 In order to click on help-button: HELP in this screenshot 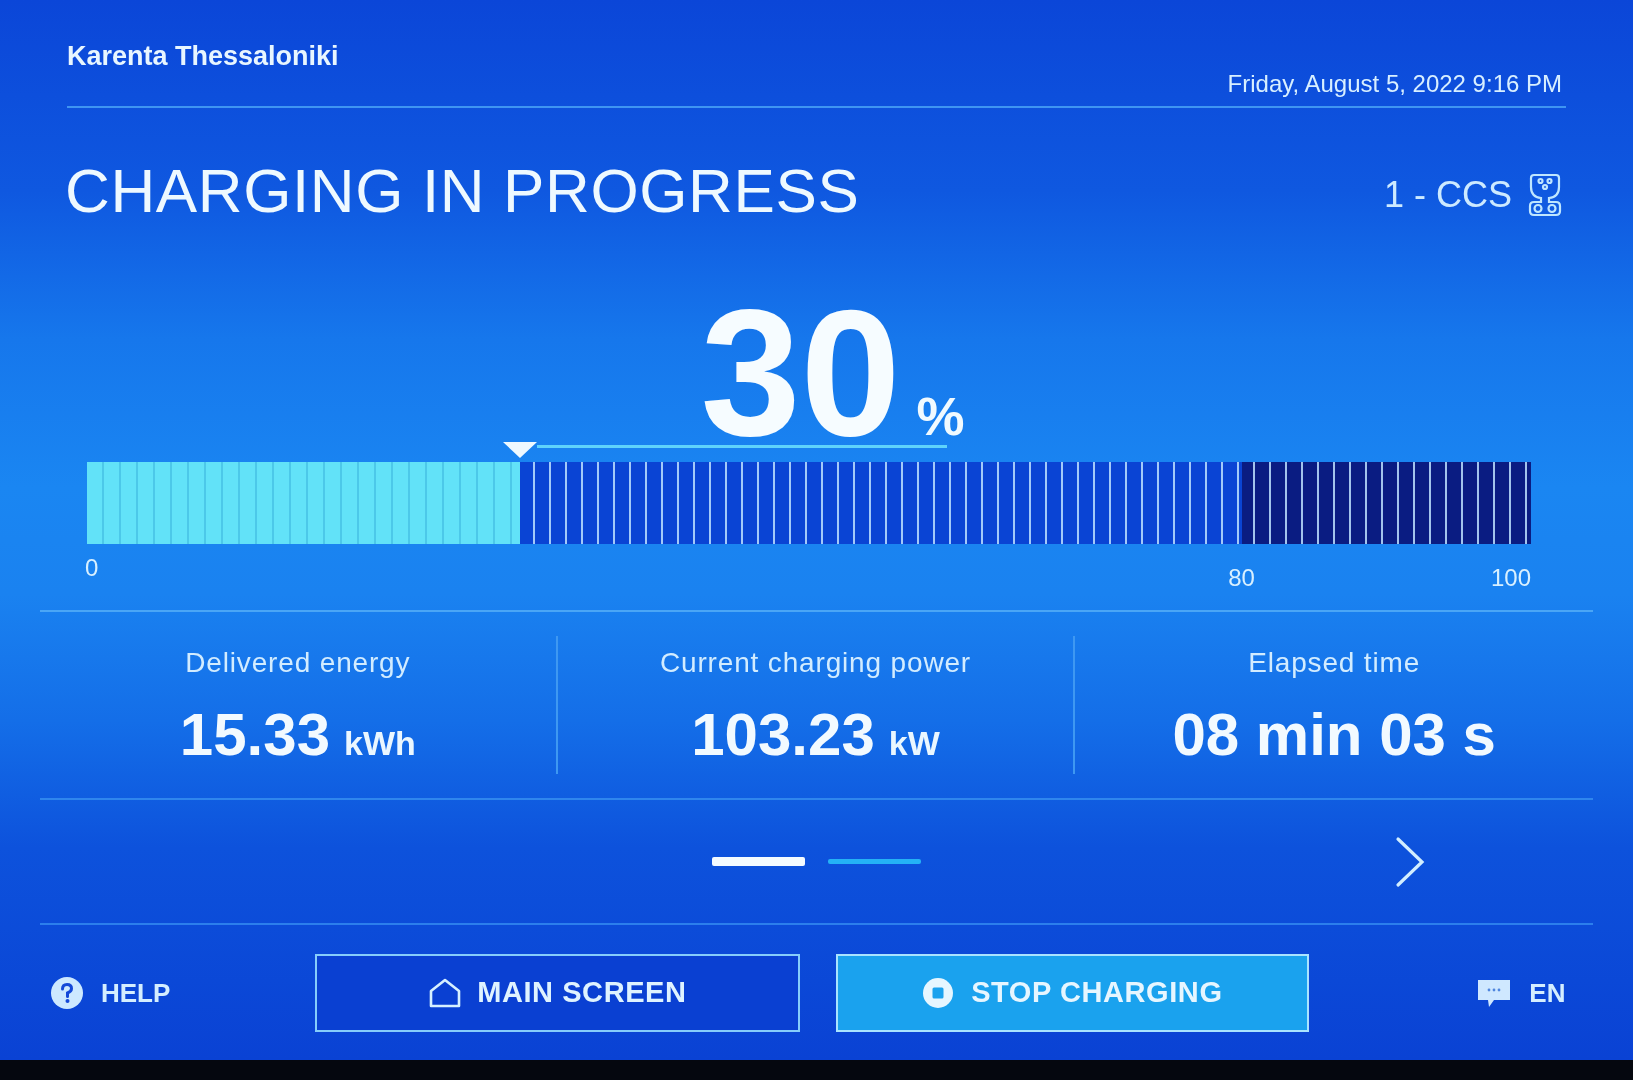, I will do `click(111, 993)`.